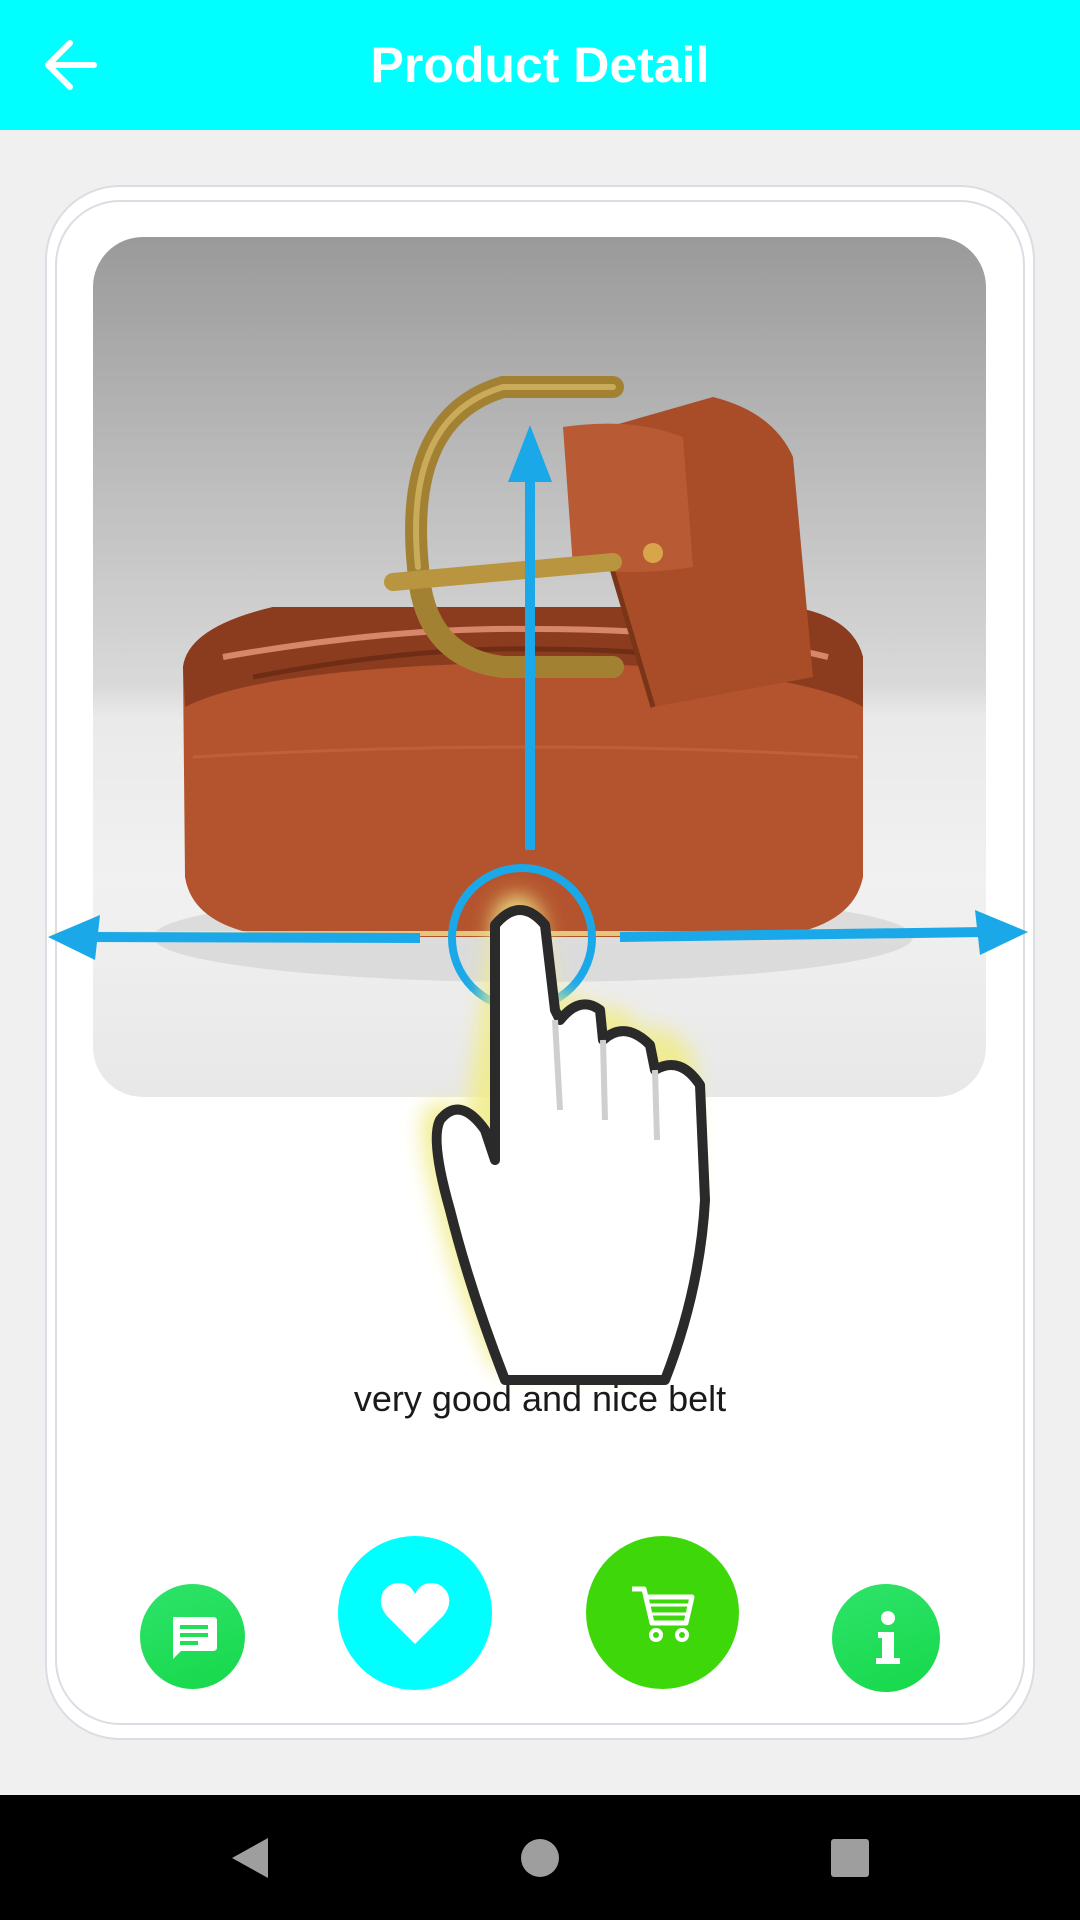  I want to click on app-bar: Product Detail, so click(540, 65).